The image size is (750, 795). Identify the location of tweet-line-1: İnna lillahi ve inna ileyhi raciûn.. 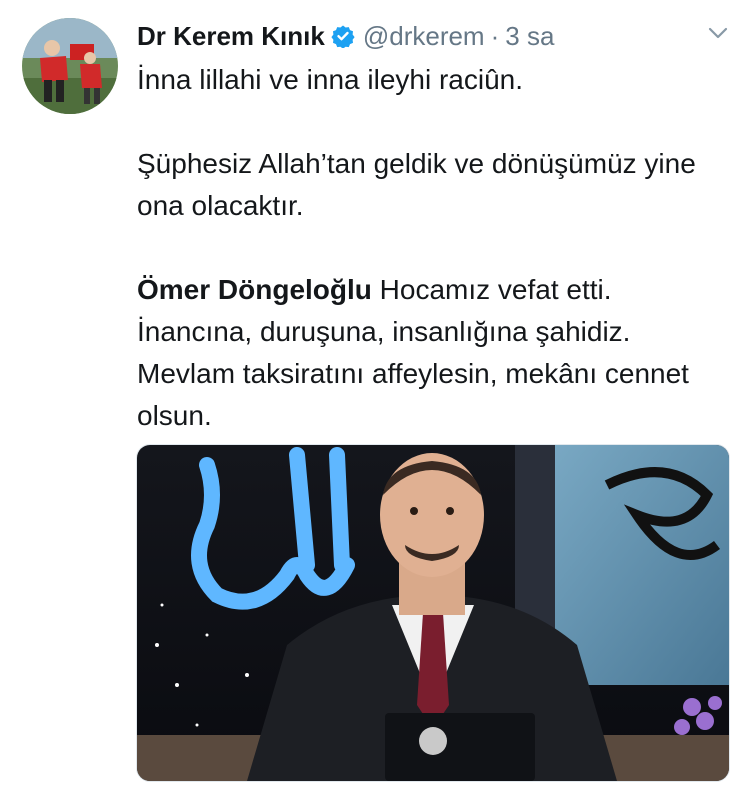
(330, 79).